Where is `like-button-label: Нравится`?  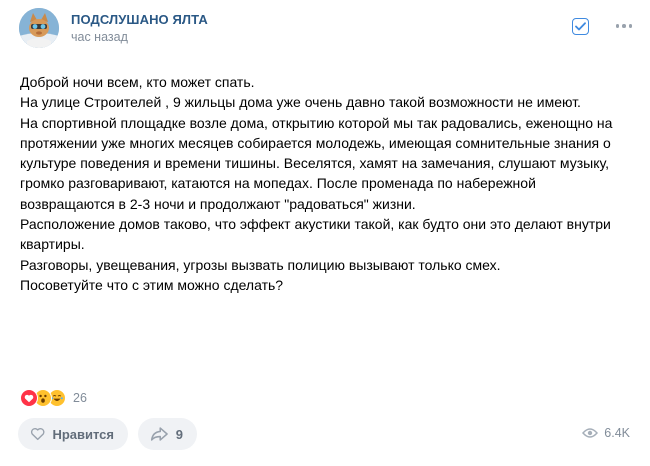
like-button-label: Нравится is located at coordinates (83, 434).